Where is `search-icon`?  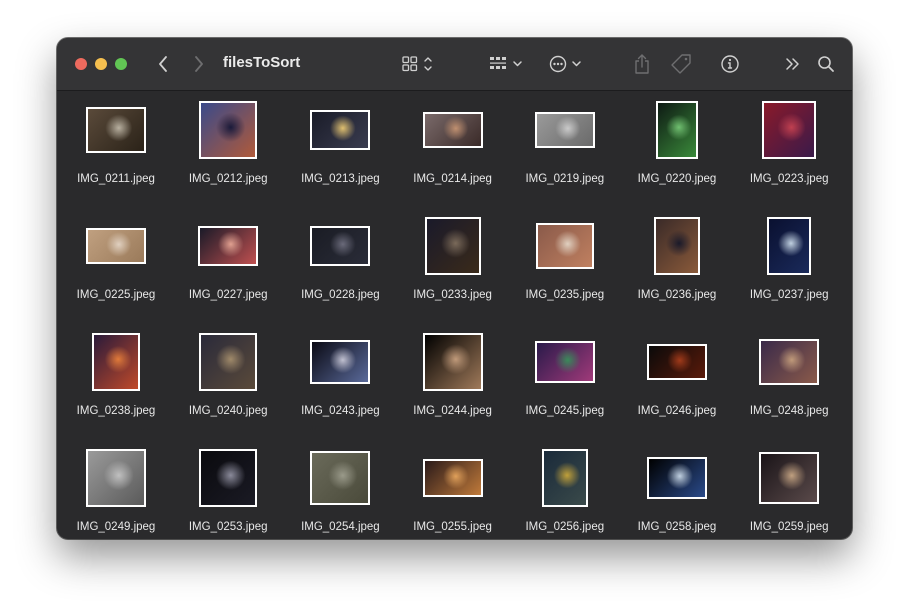
search-icon is located at coordinates (826, 64).